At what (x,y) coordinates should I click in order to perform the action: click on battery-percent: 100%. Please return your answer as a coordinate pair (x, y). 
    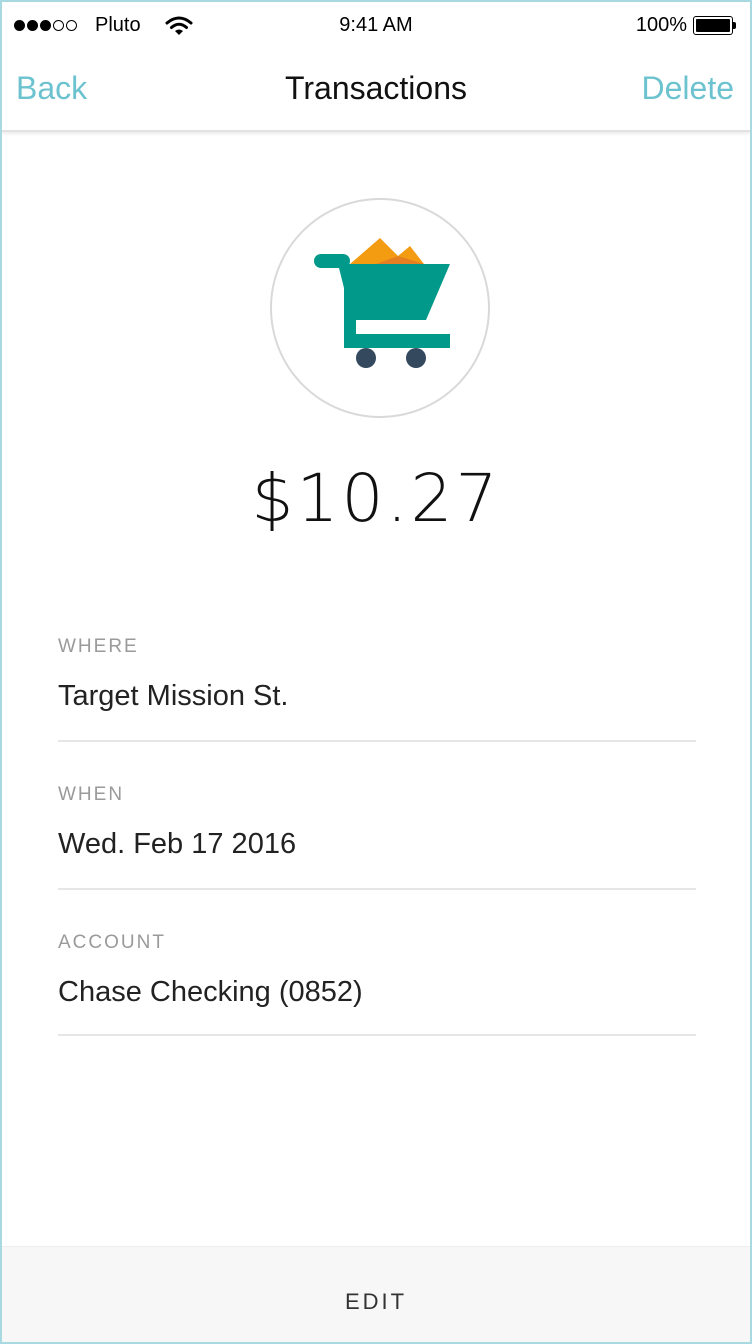
    Looking at the image, I should click on (661, 25).